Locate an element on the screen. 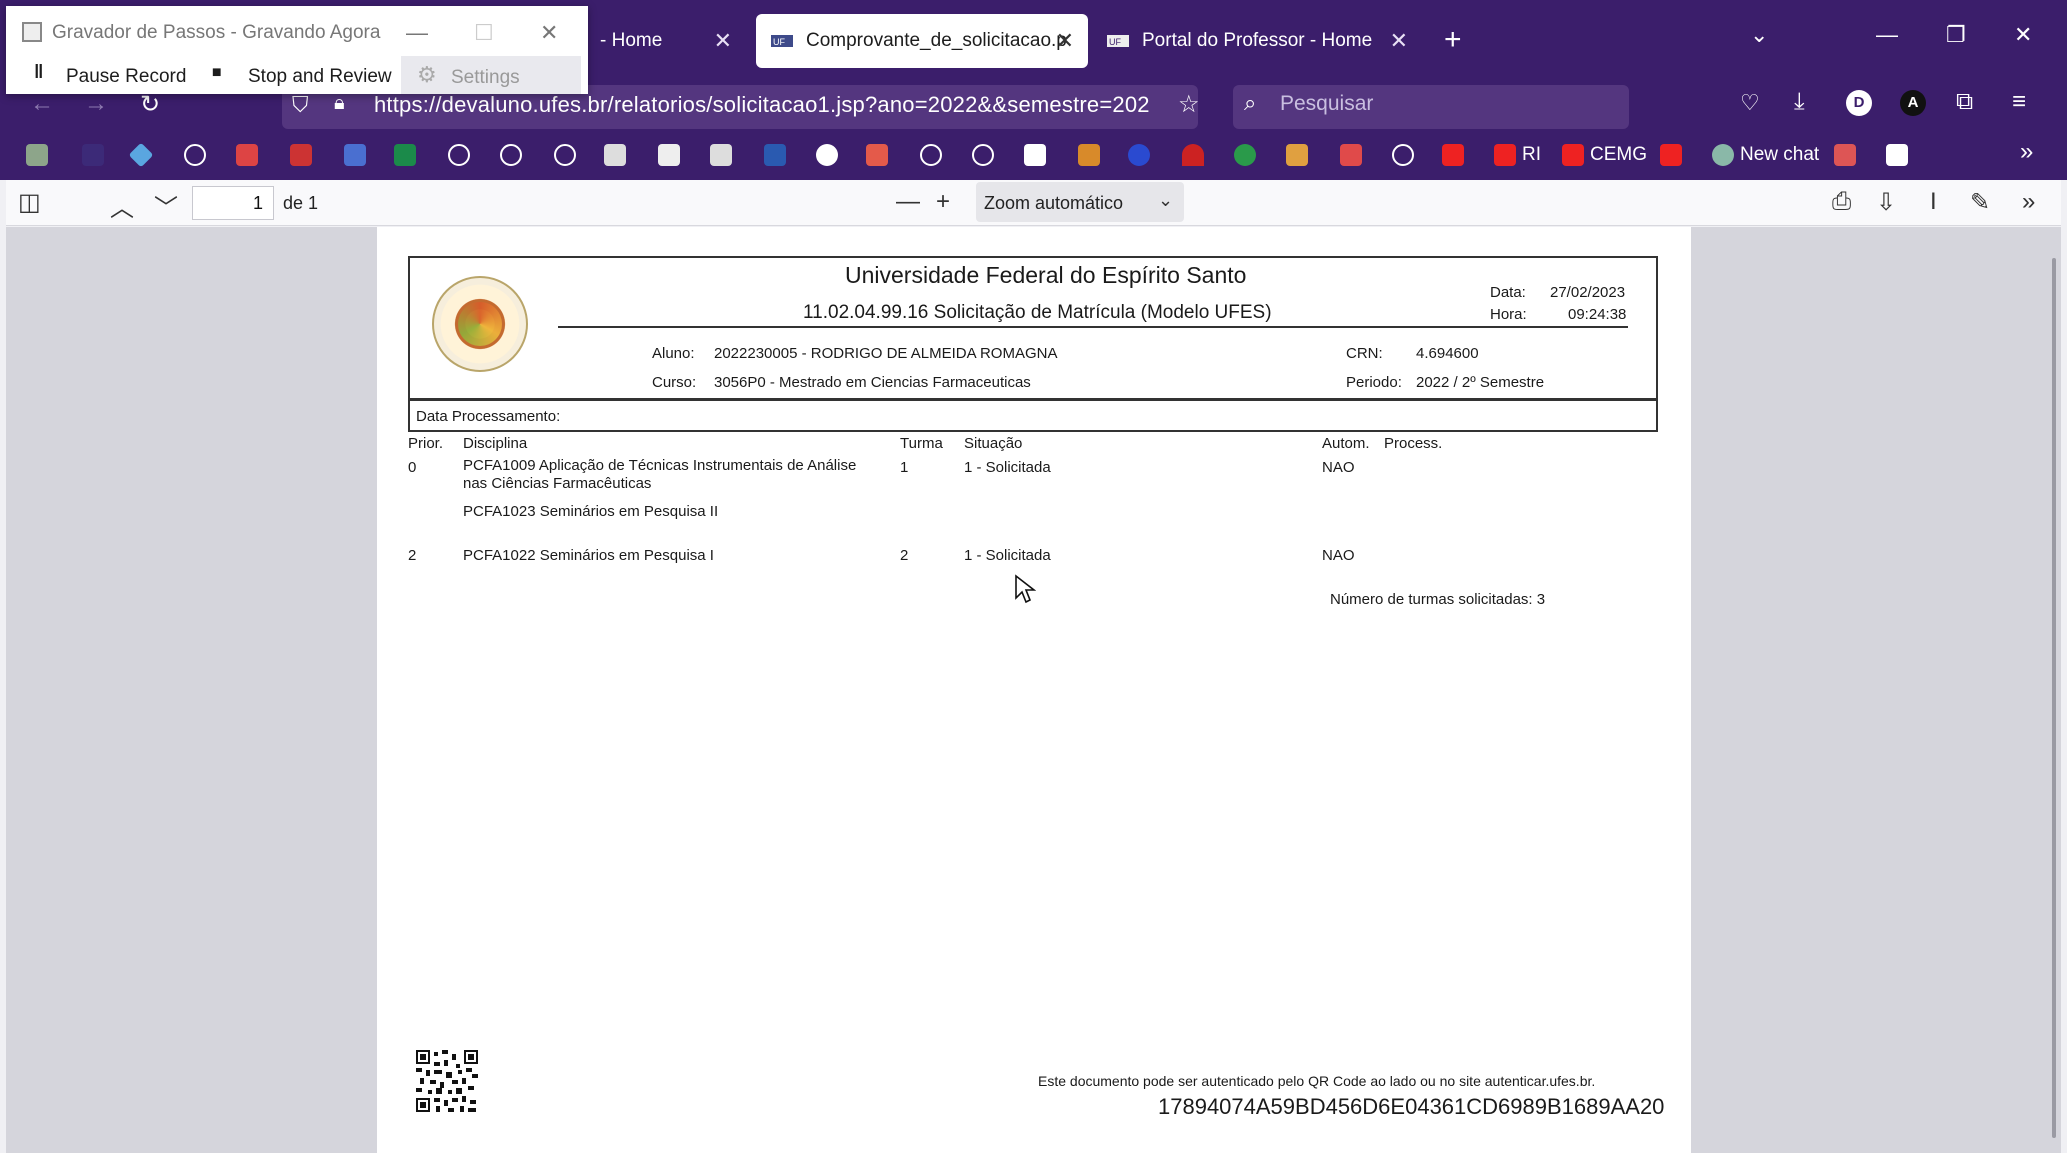 The image size is (2067, 1153). download-icon: ⤓ is located at coordinates (1799, 102).